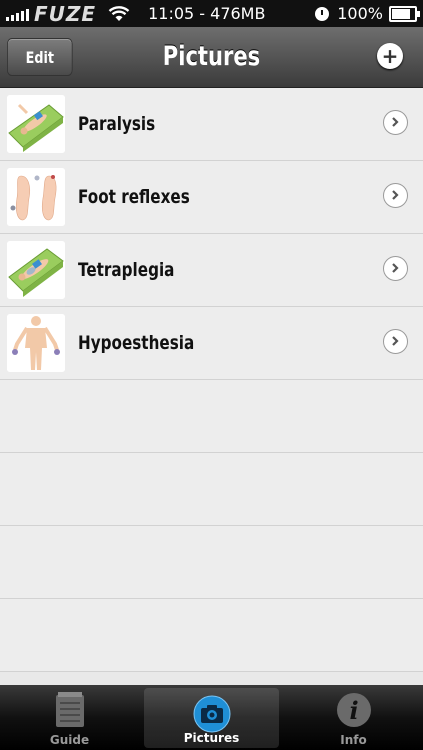 The height and width of the screenshot is (750, 423). I want to click on tab-info: i Info, so click(353, 717).